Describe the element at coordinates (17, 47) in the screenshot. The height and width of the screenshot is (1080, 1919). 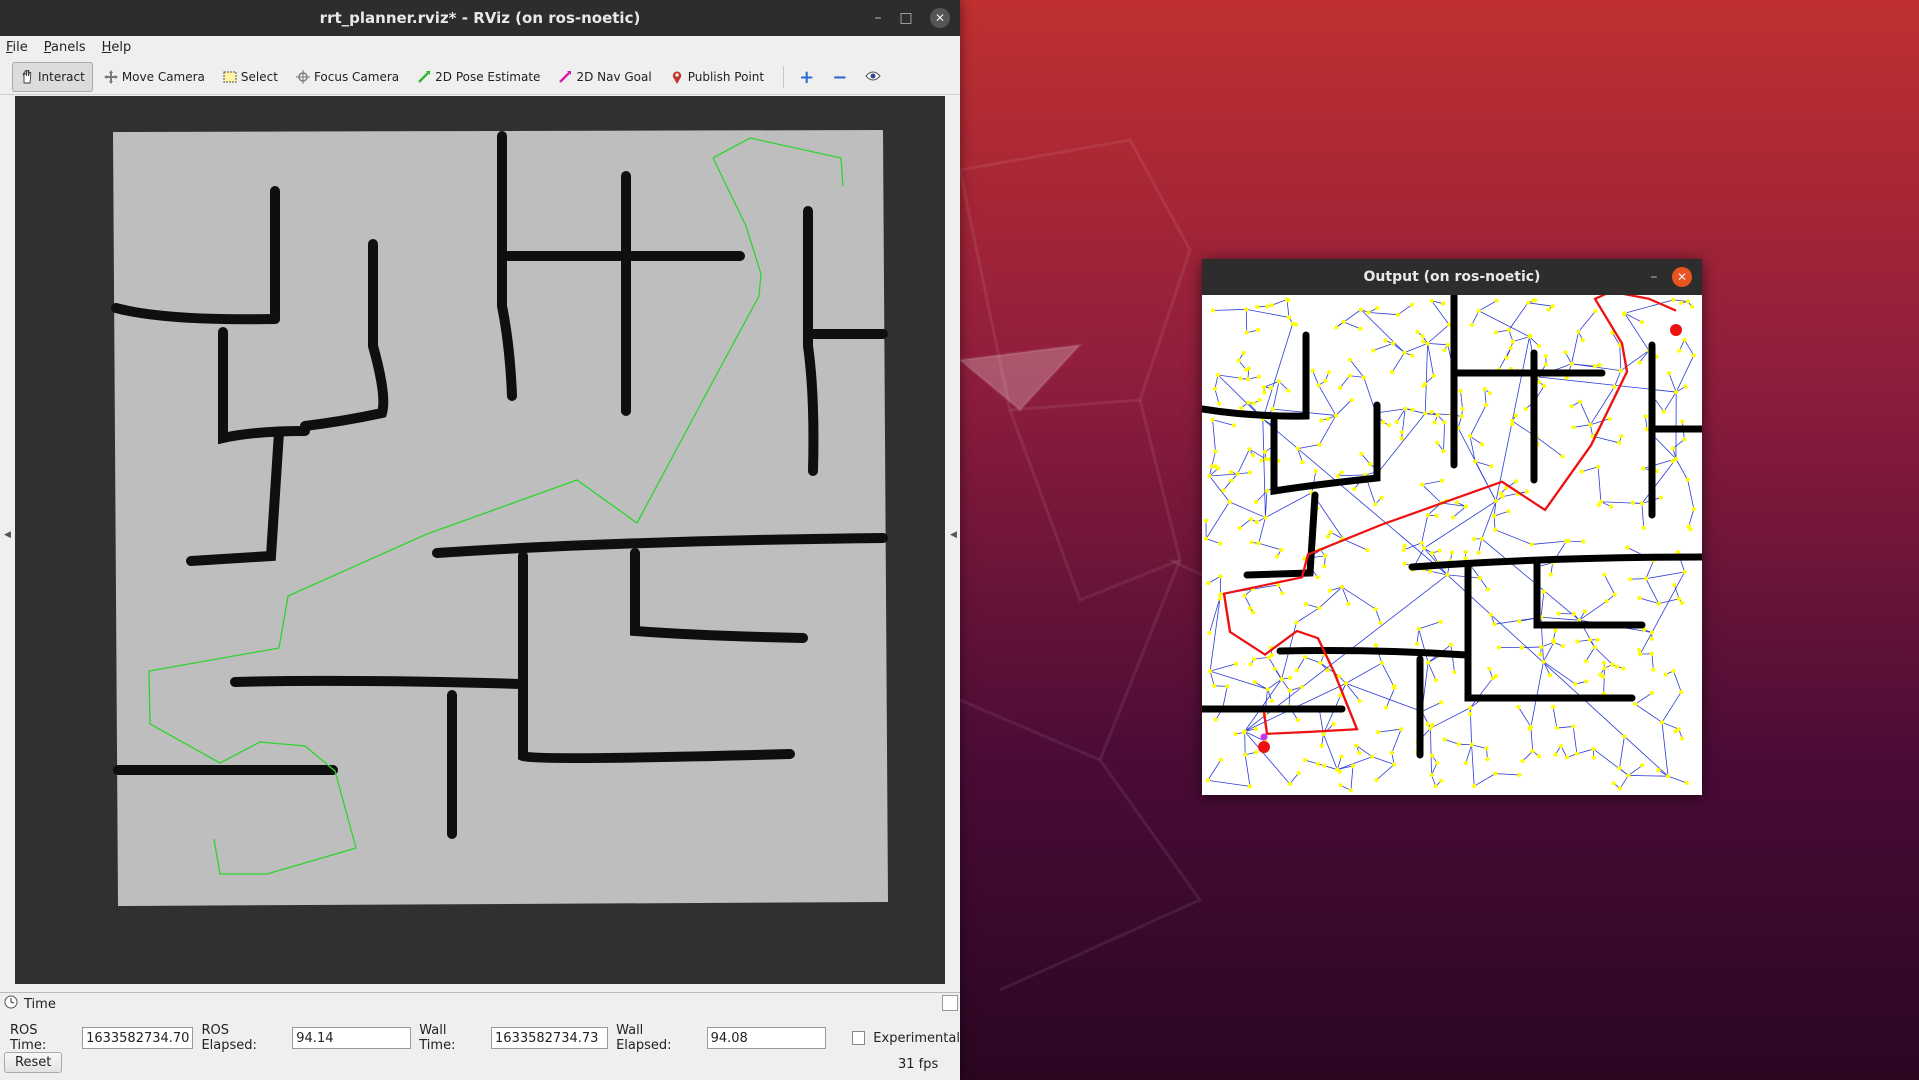
I see `menu-file: File` at that location.